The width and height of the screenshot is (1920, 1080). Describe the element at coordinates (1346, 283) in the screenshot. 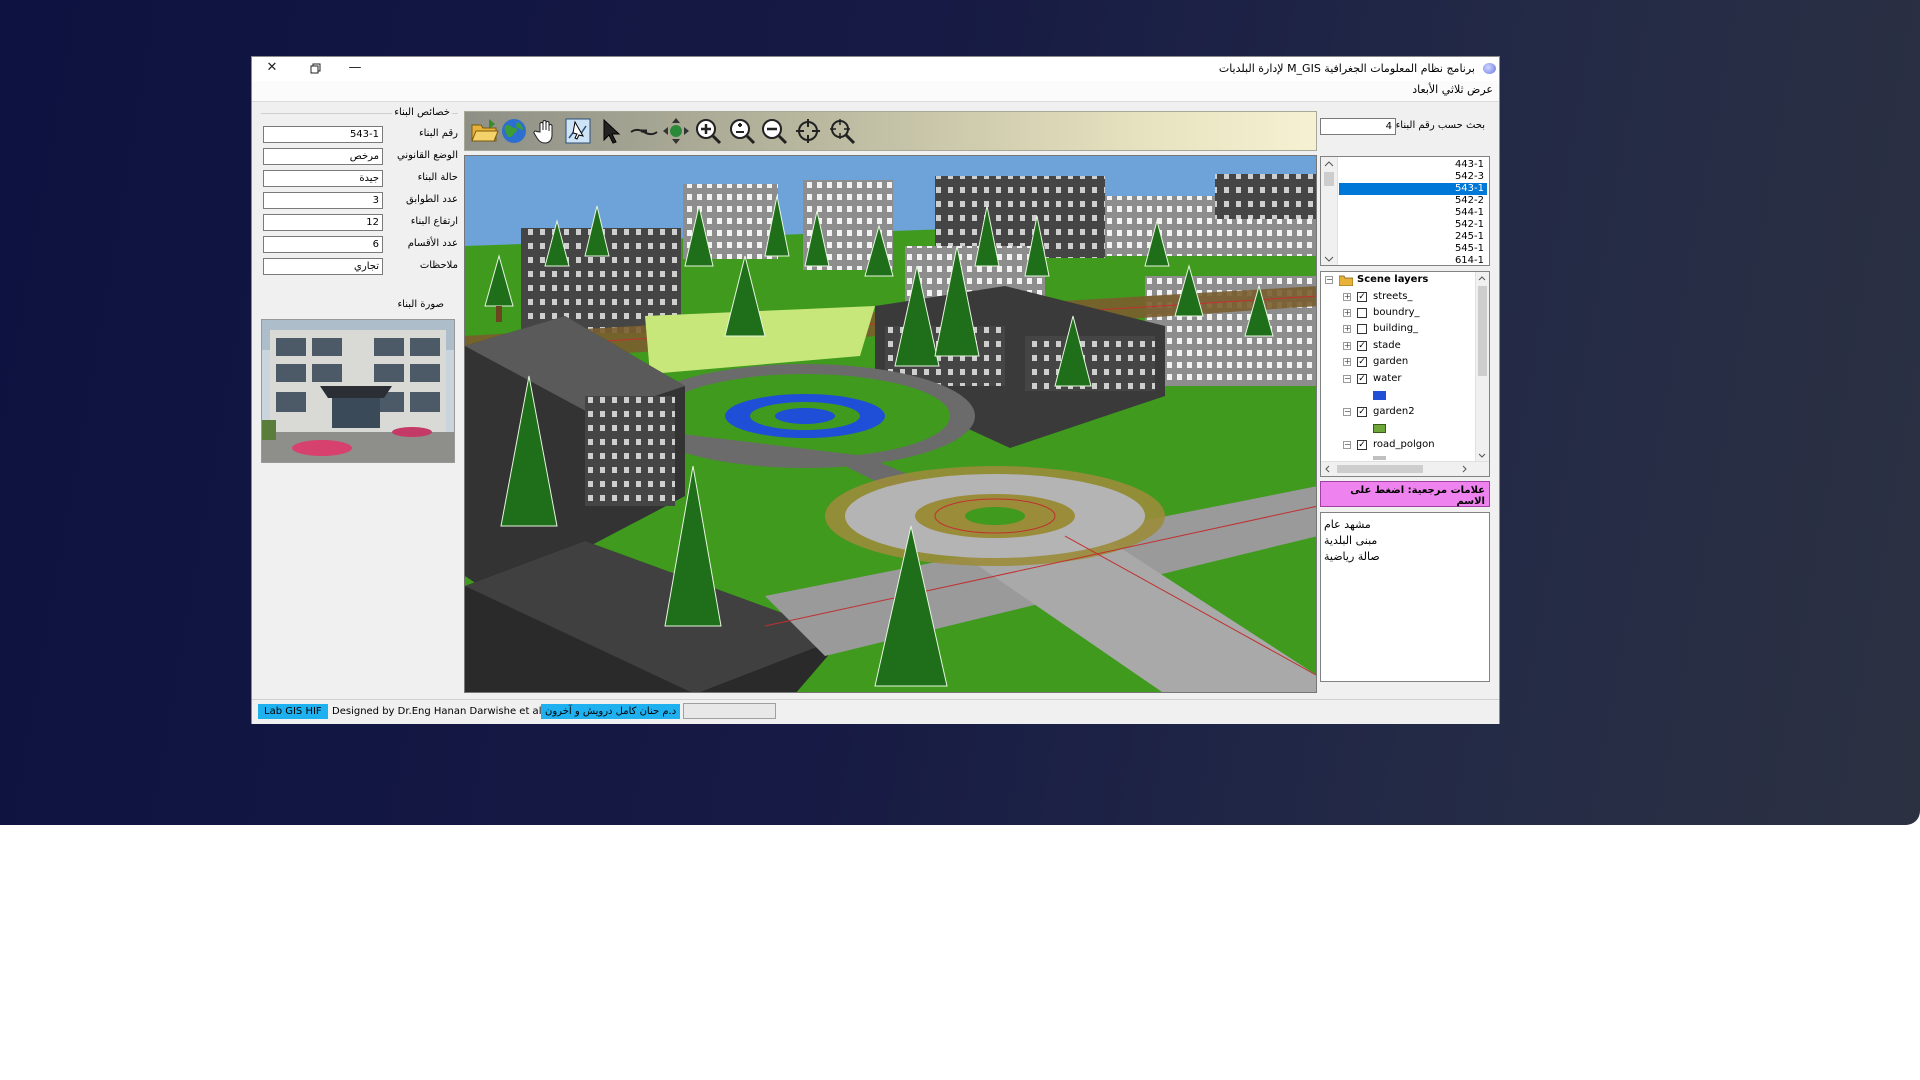

I see `layers-folder-icon` at that location.